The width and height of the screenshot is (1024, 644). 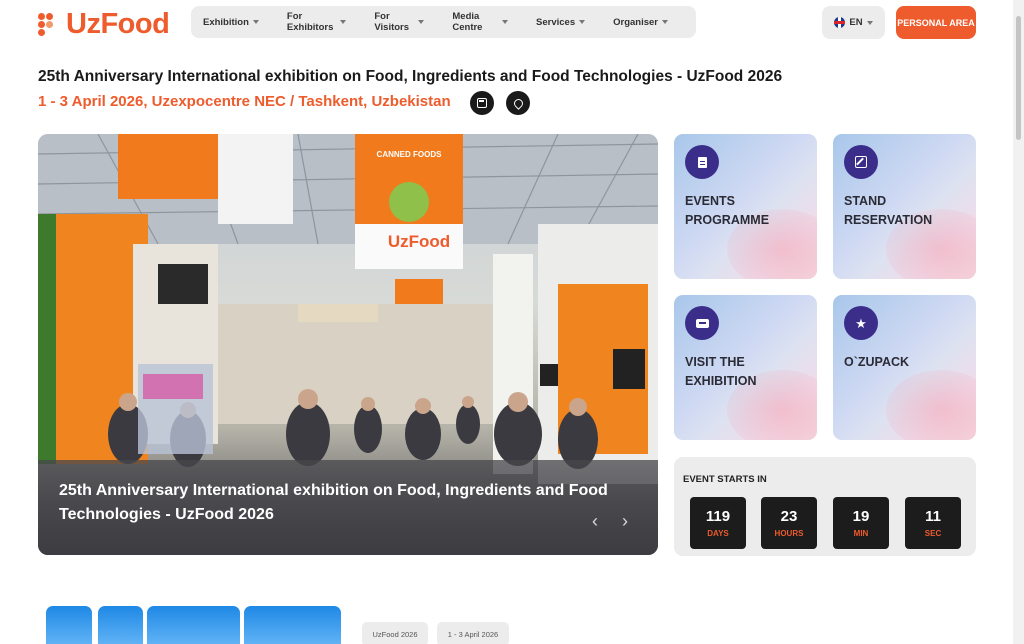 I want to click on uk-flag-icon, so click(x=840, y=22).